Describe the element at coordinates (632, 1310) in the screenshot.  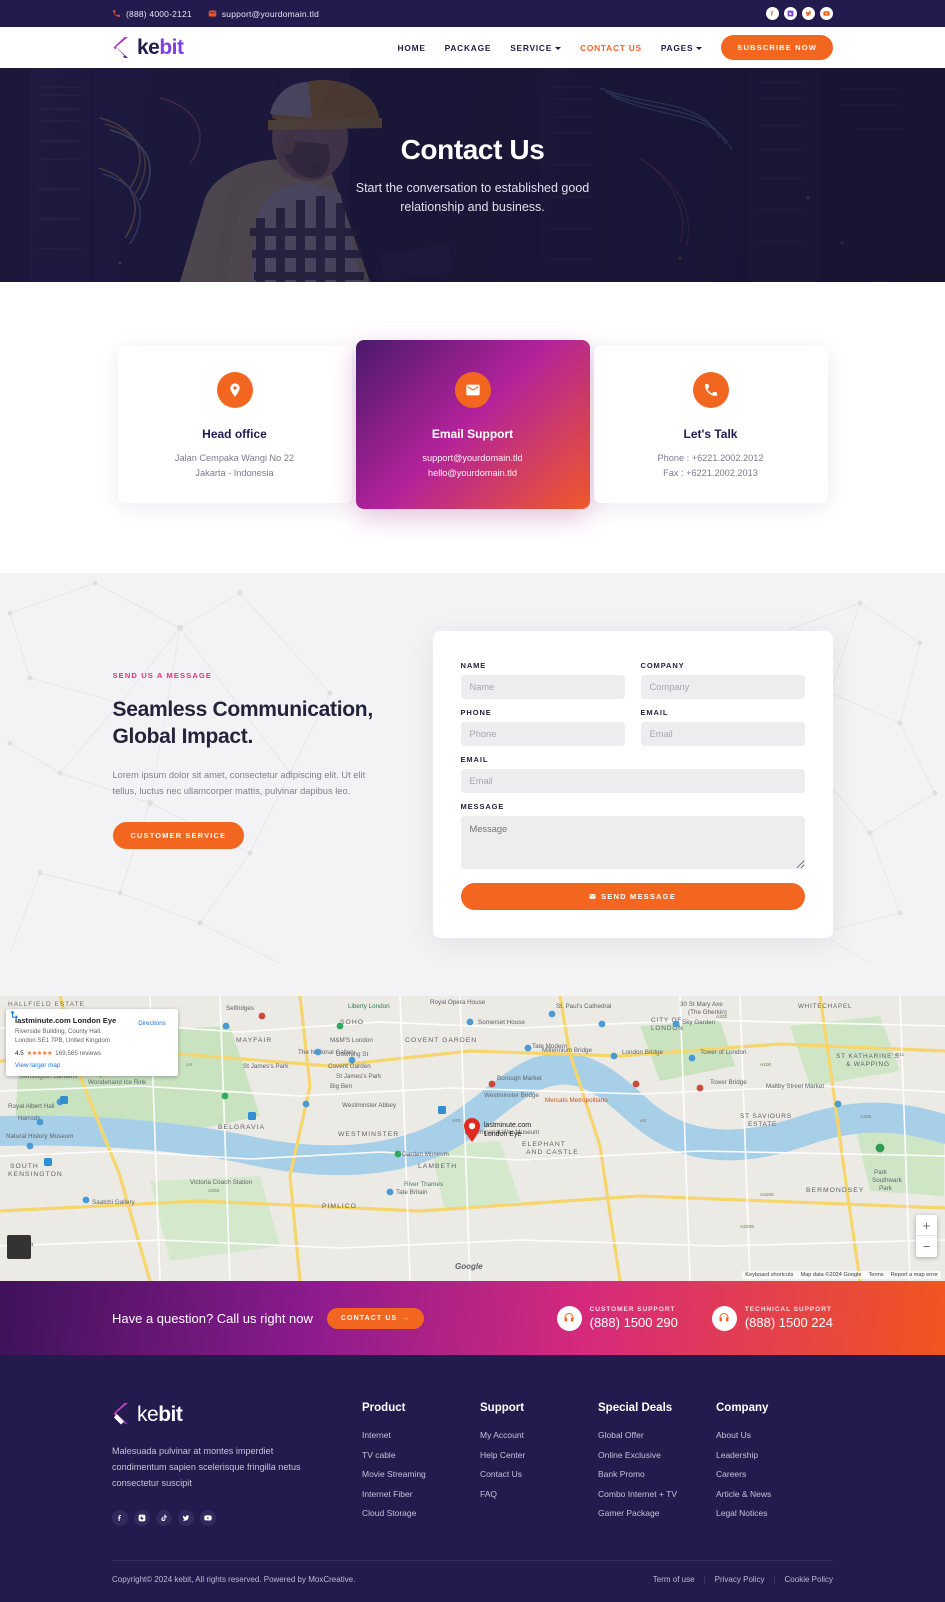
I see `customer-support-label: CUSTOMER SUPPORT` at that location.